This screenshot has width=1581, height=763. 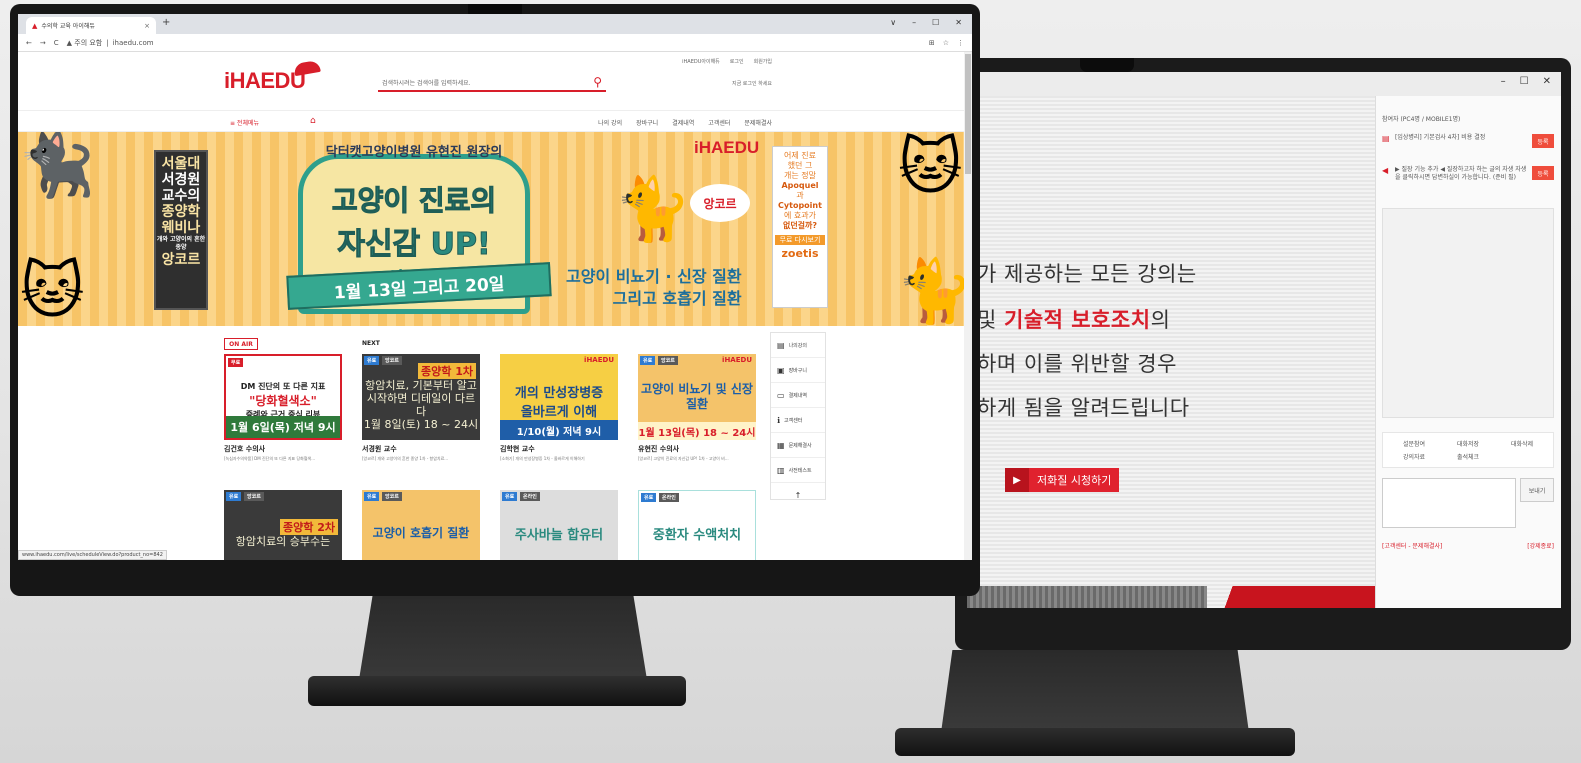 What do you see at coordinates (1522, 443) in the screenshot?
I see `delete-chat-link: 대화삭제` at bounding box center [1522, 443].